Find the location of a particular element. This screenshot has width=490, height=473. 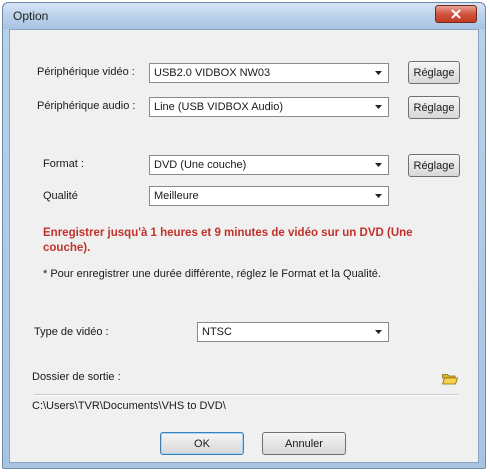

output-folder-path: C:\Users\TVR\Documents\VHS to DVD\ is located at coordinates (129, 406).